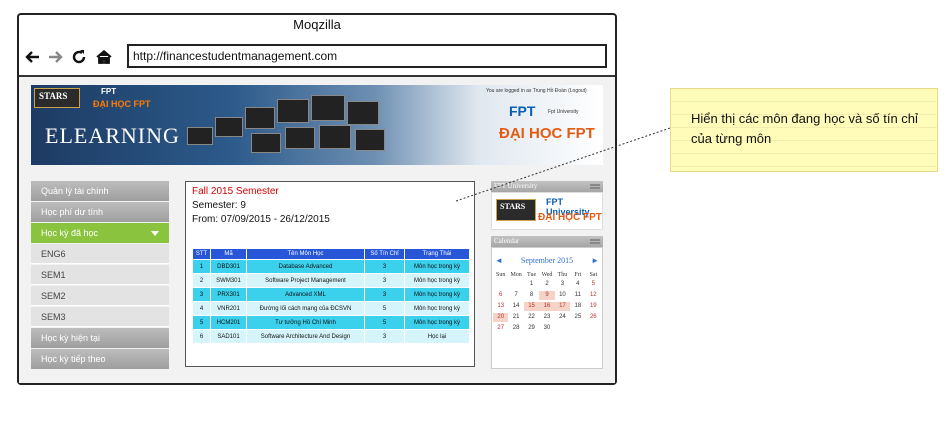 The image size is (949, 434). I want to click on cell-course-name: Software Project Management, so click(305, 280).